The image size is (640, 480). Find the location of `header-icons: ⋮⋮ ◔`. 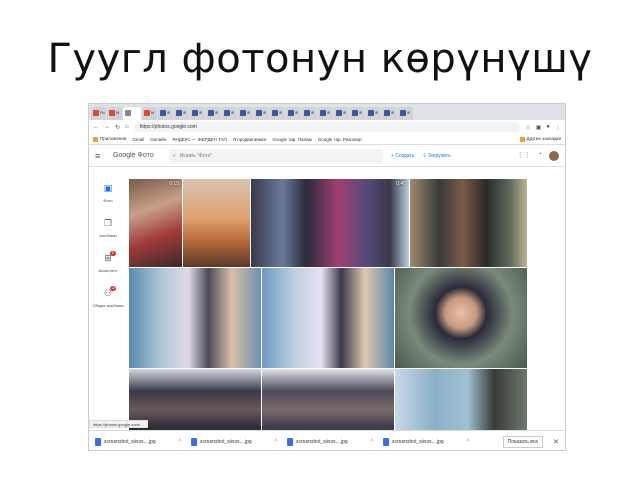

header-icons: ⋮⋮ ◔ is located at coordinates (538, 155).